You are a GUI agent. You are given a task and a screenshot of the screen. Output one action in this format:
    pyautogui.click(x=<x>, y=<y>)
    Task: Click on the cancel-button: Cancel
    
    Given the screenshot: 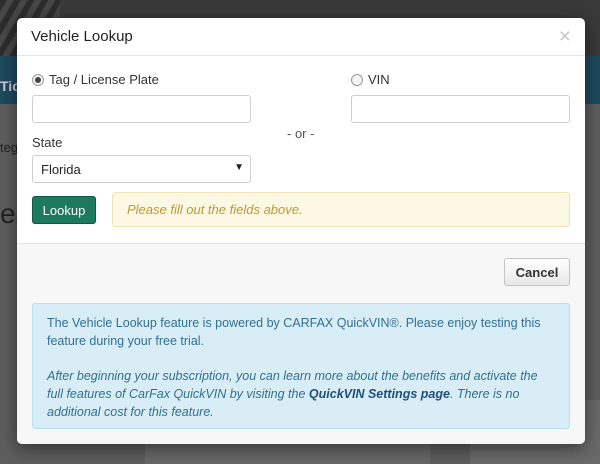 What is the action you would take?
    pyautogui.click(x=537, y=272)
    